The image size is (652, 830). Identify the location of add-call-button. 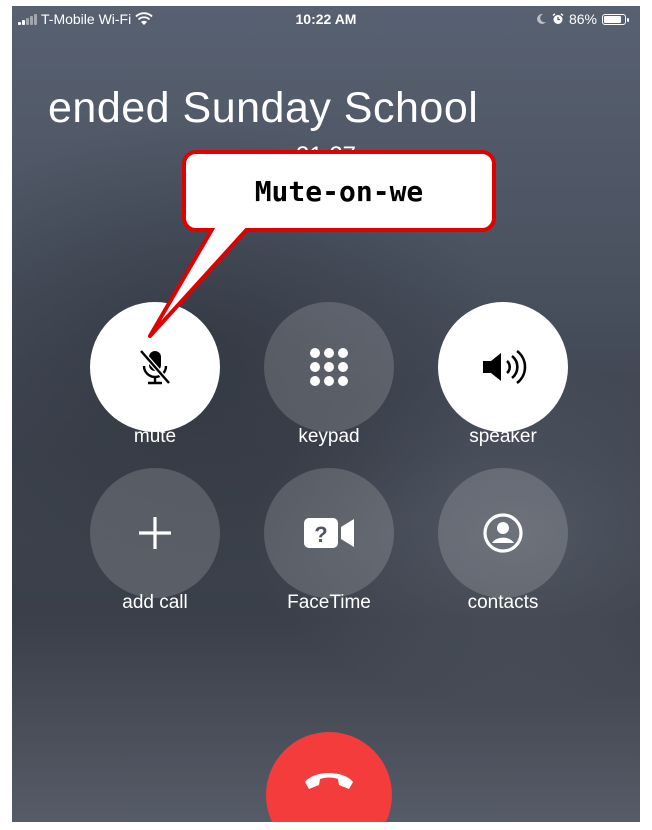
(155, 533).